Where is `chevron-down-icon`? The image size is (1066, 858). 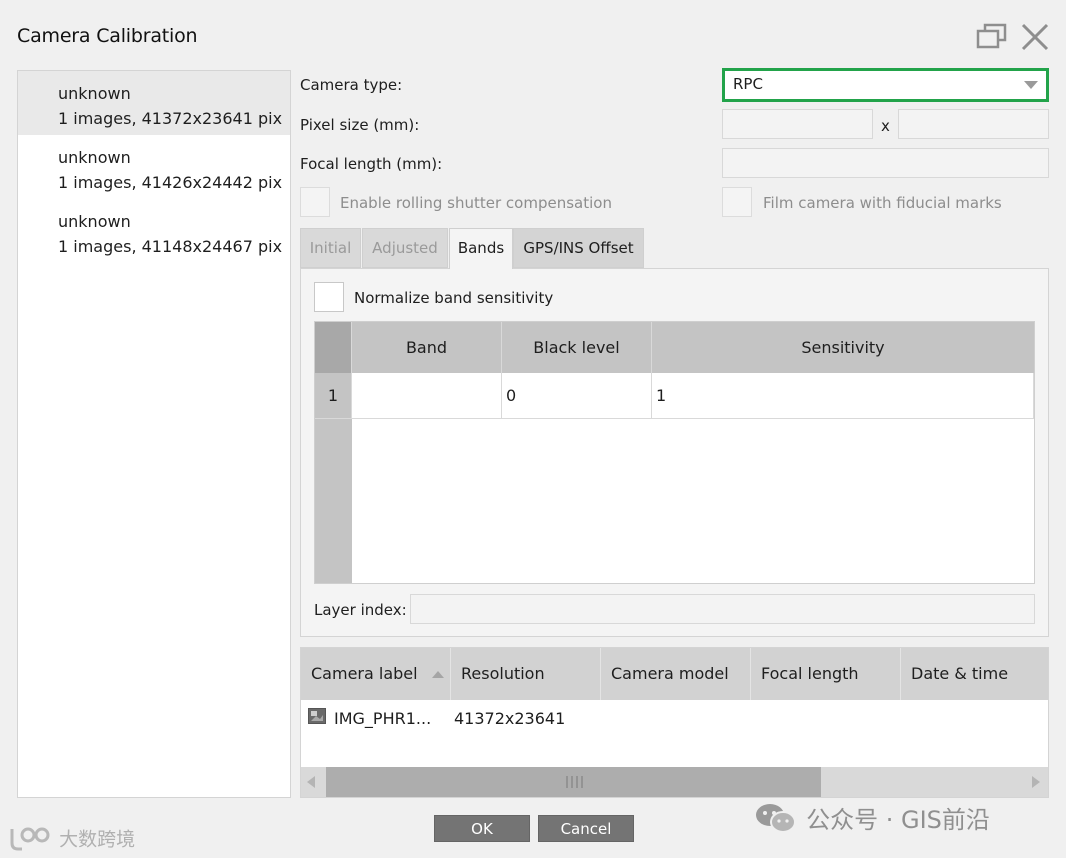 chevron-down-icon is located at coordinates (1031, 85).